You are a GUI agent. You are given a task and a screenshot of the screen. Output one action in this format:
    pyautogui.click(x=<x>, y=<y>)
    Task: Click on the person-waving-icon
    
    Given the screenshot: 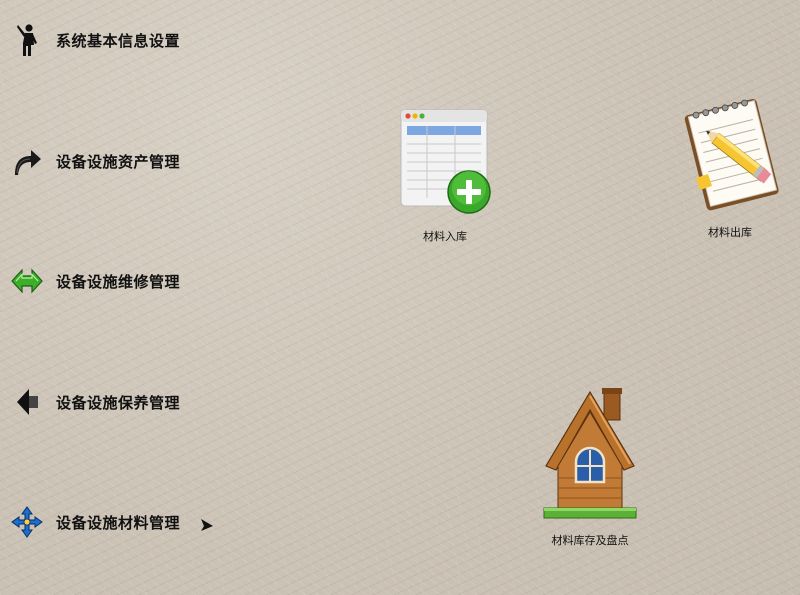 What is the action you would take?
    pyautogui.click(x=27, y=40)
    